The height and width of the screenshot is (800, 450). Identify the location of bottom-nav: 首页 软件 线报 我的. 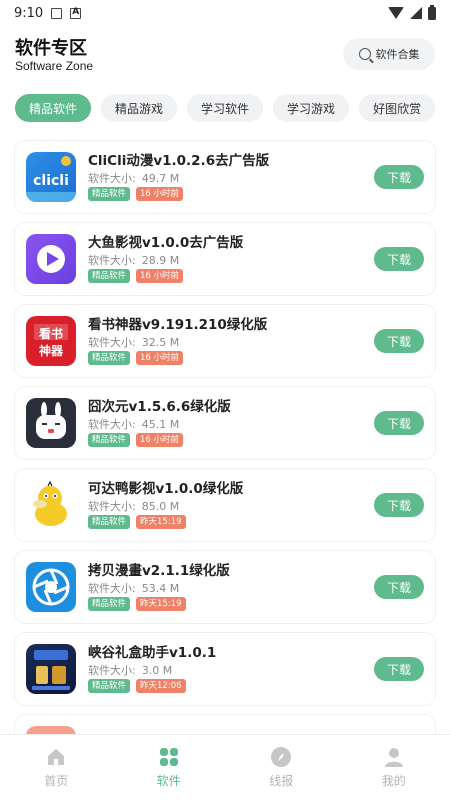
(225, 767).